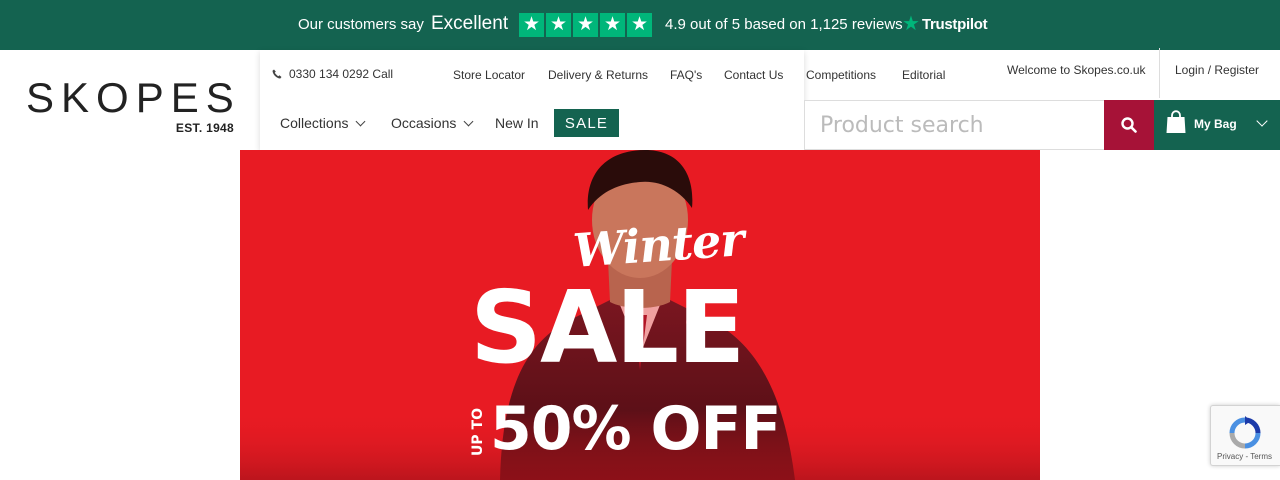 Image resolution: width=1280 pixels, height=480 pixels. Describe the element at coordinates (277, 74) in the screenshot. I see `phone-icon` at that location.